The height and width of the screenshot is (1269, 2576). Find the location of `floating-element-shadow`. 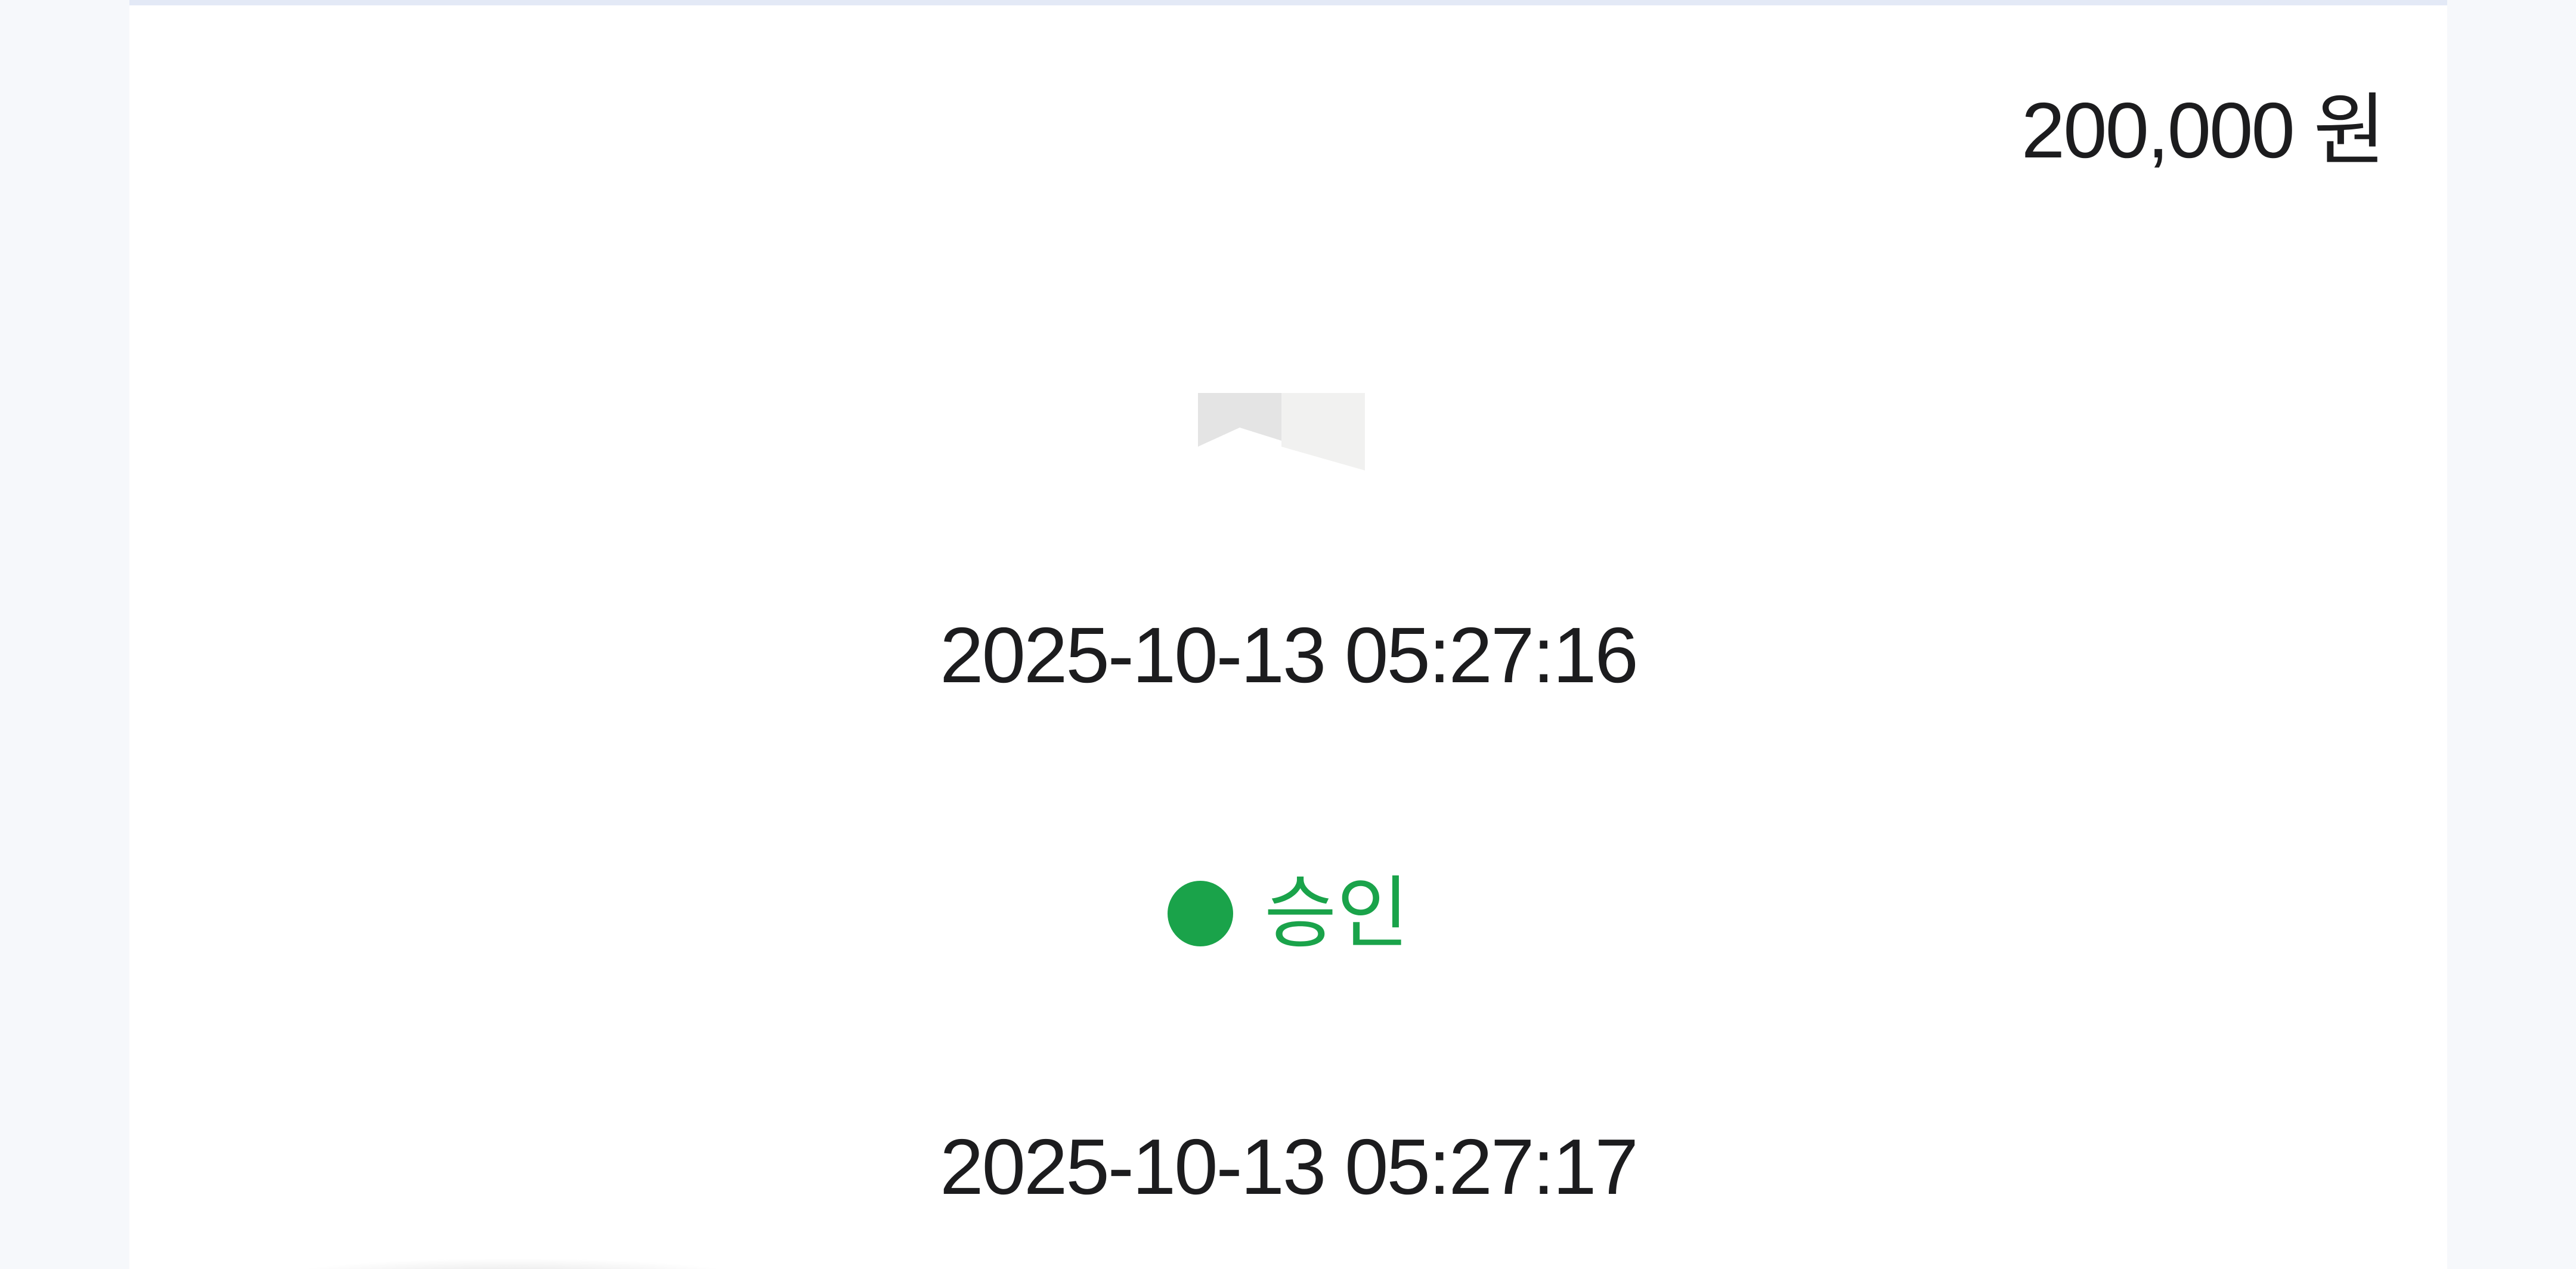

floating-element-shadow is located at coordinates (513, 1263).